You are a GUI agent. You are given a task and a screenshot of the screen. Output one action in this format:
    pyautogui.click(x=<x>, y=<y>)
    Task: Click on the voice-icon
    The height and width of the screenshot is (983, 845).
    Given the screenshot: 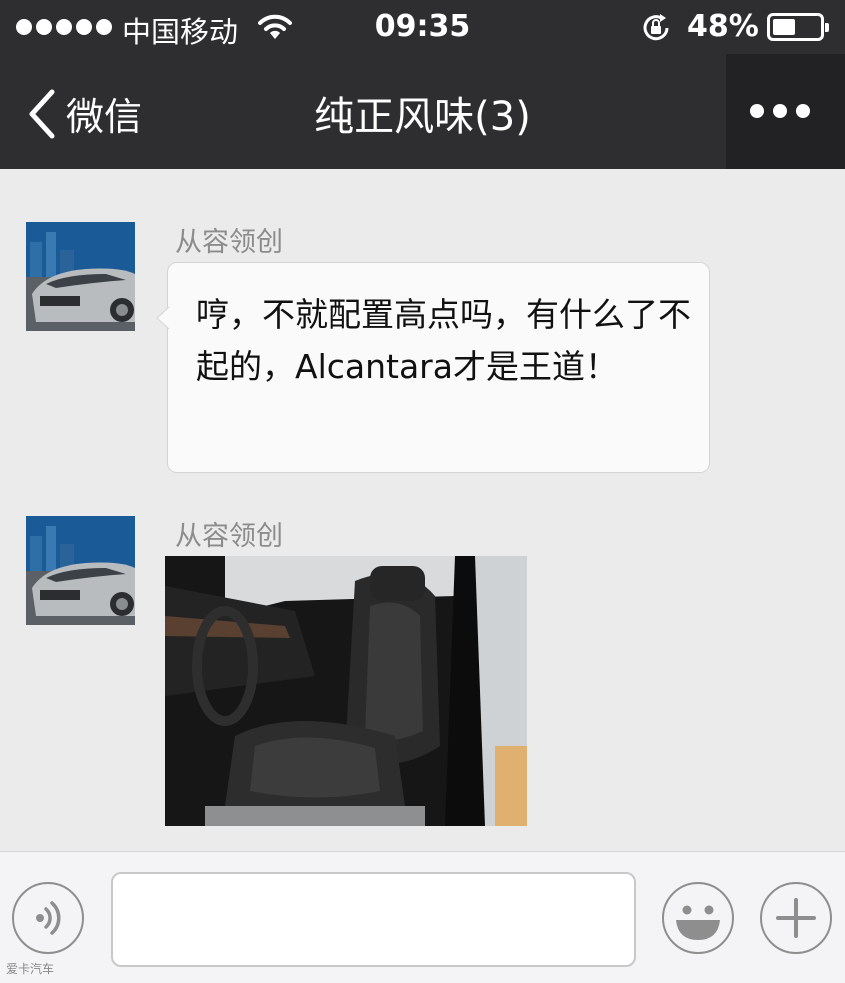 What is the action you would take?
    pyautogui.click(x=48, y=918)
    